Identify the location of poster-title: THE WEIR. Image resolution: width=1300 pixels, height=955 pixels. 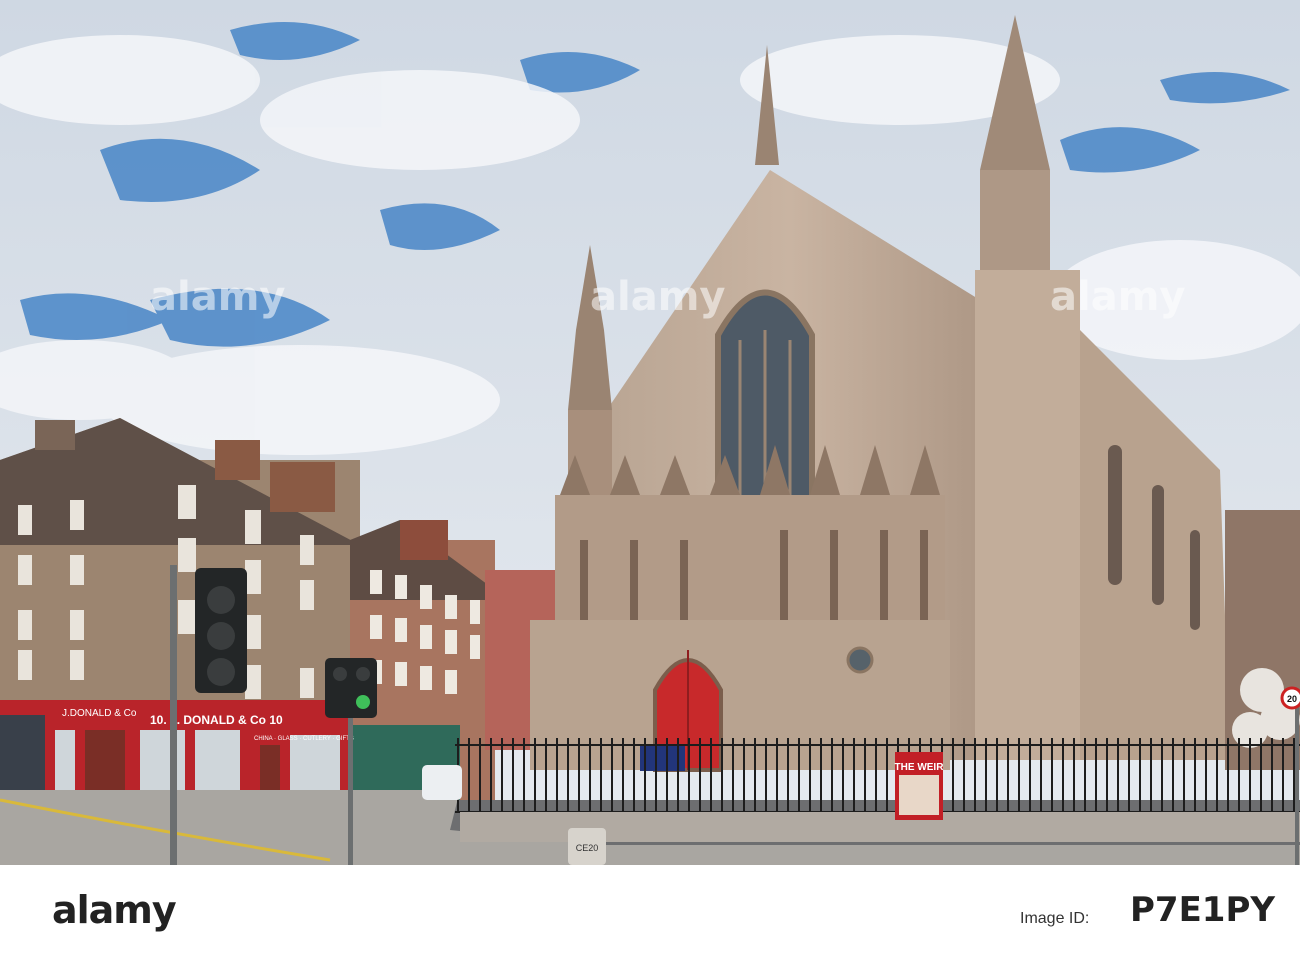
(920, 767).